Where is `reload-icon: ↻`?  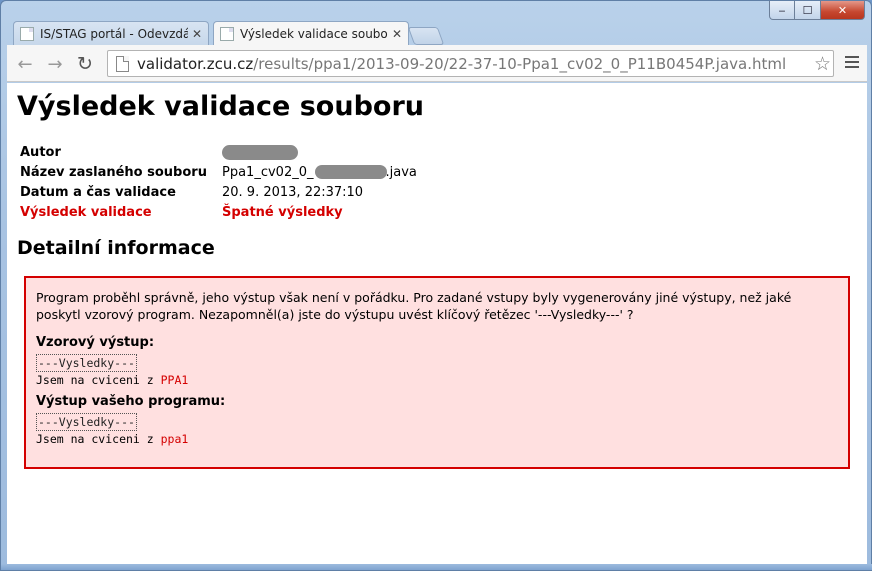 reload-icon: ↻ is located at coordinates (85, 64).